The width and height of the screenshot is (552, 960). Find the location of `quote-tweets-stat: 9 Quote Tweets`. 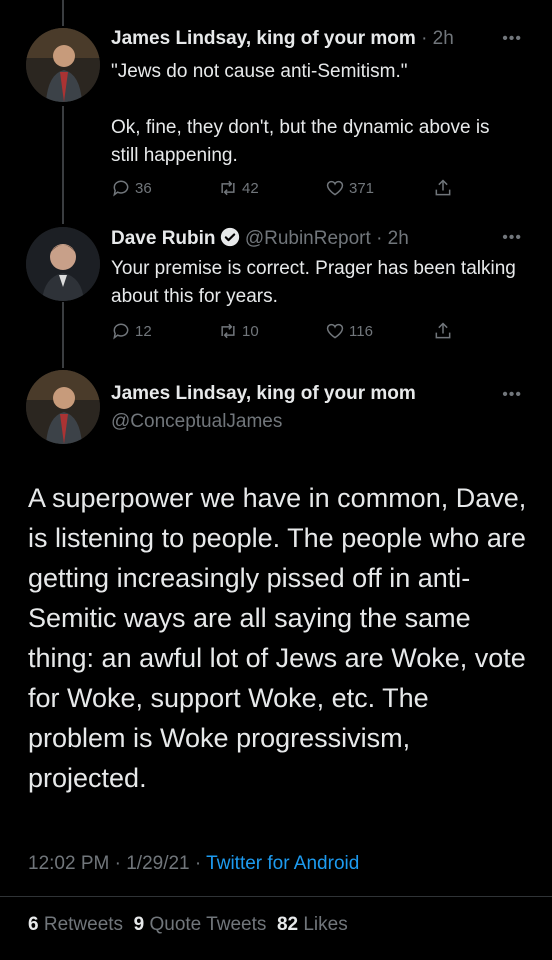

quote-tweets-stat: 9 Quote Tweets is located at coordinates (200, 924).